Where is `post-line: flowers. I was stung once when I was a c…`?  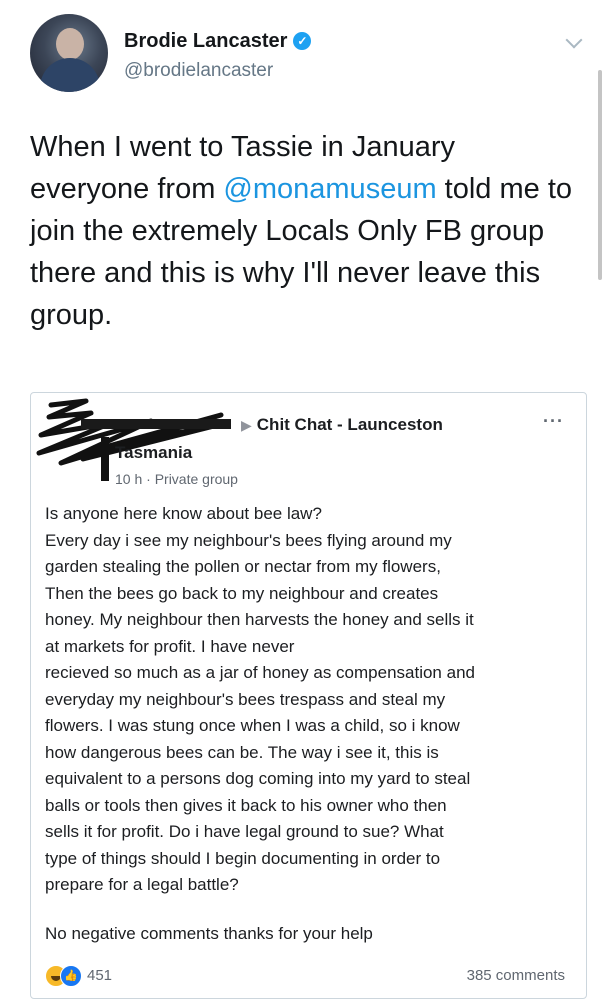
post-line: flowers. I was stung once when I was a c… is located at coordinates (252, 725).